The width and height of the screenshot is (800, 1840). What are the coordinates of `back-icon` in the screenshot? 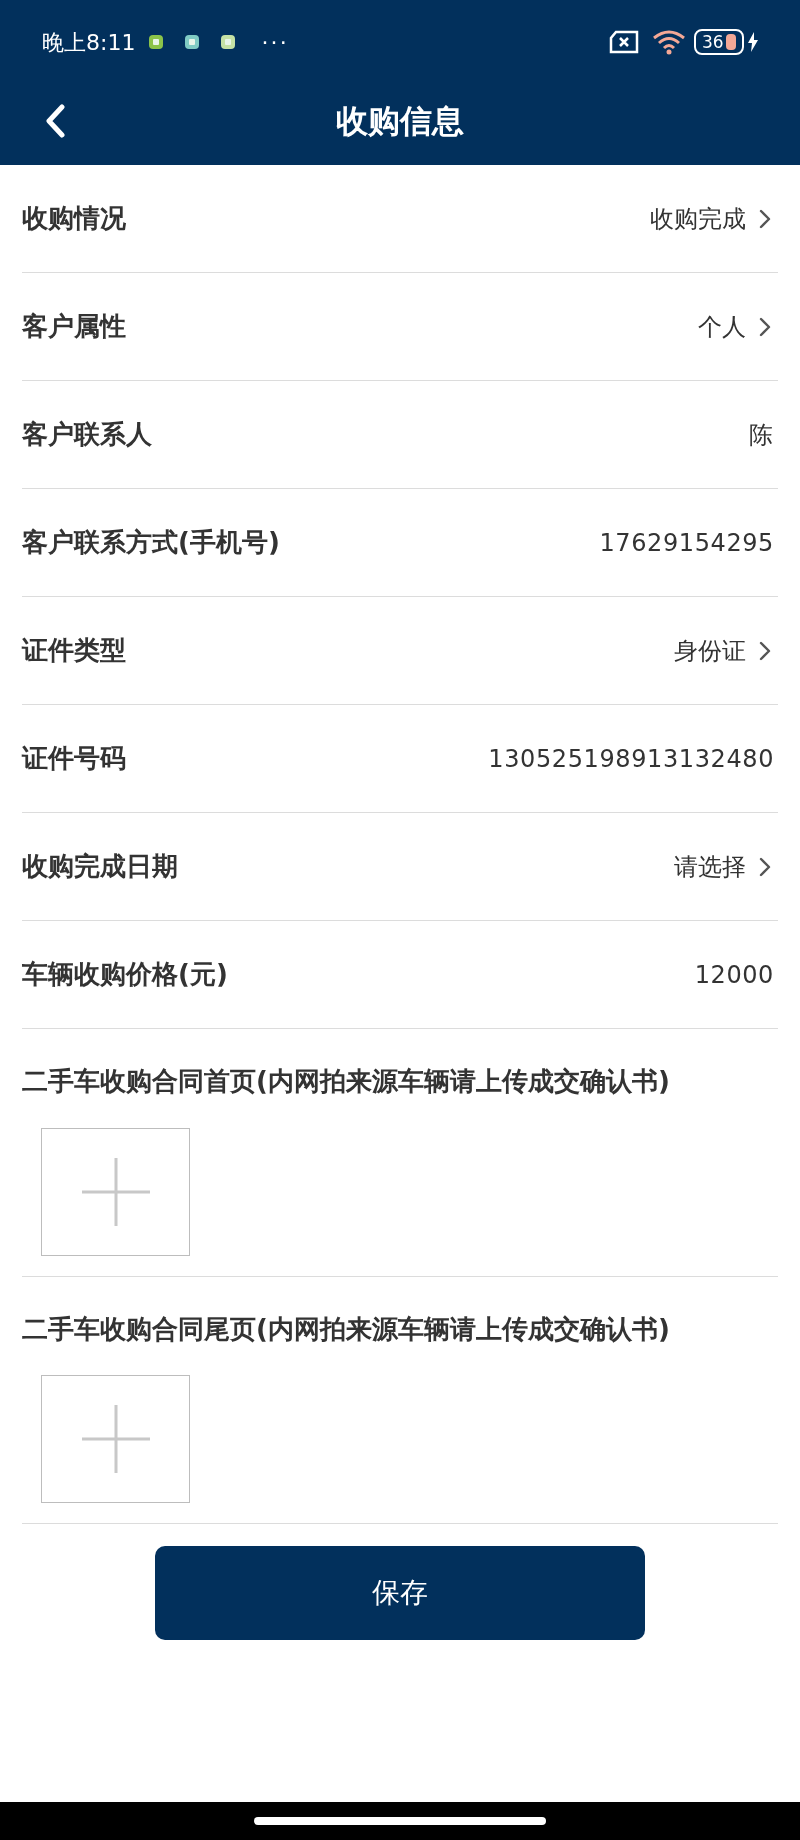 It's located at (55, 120).